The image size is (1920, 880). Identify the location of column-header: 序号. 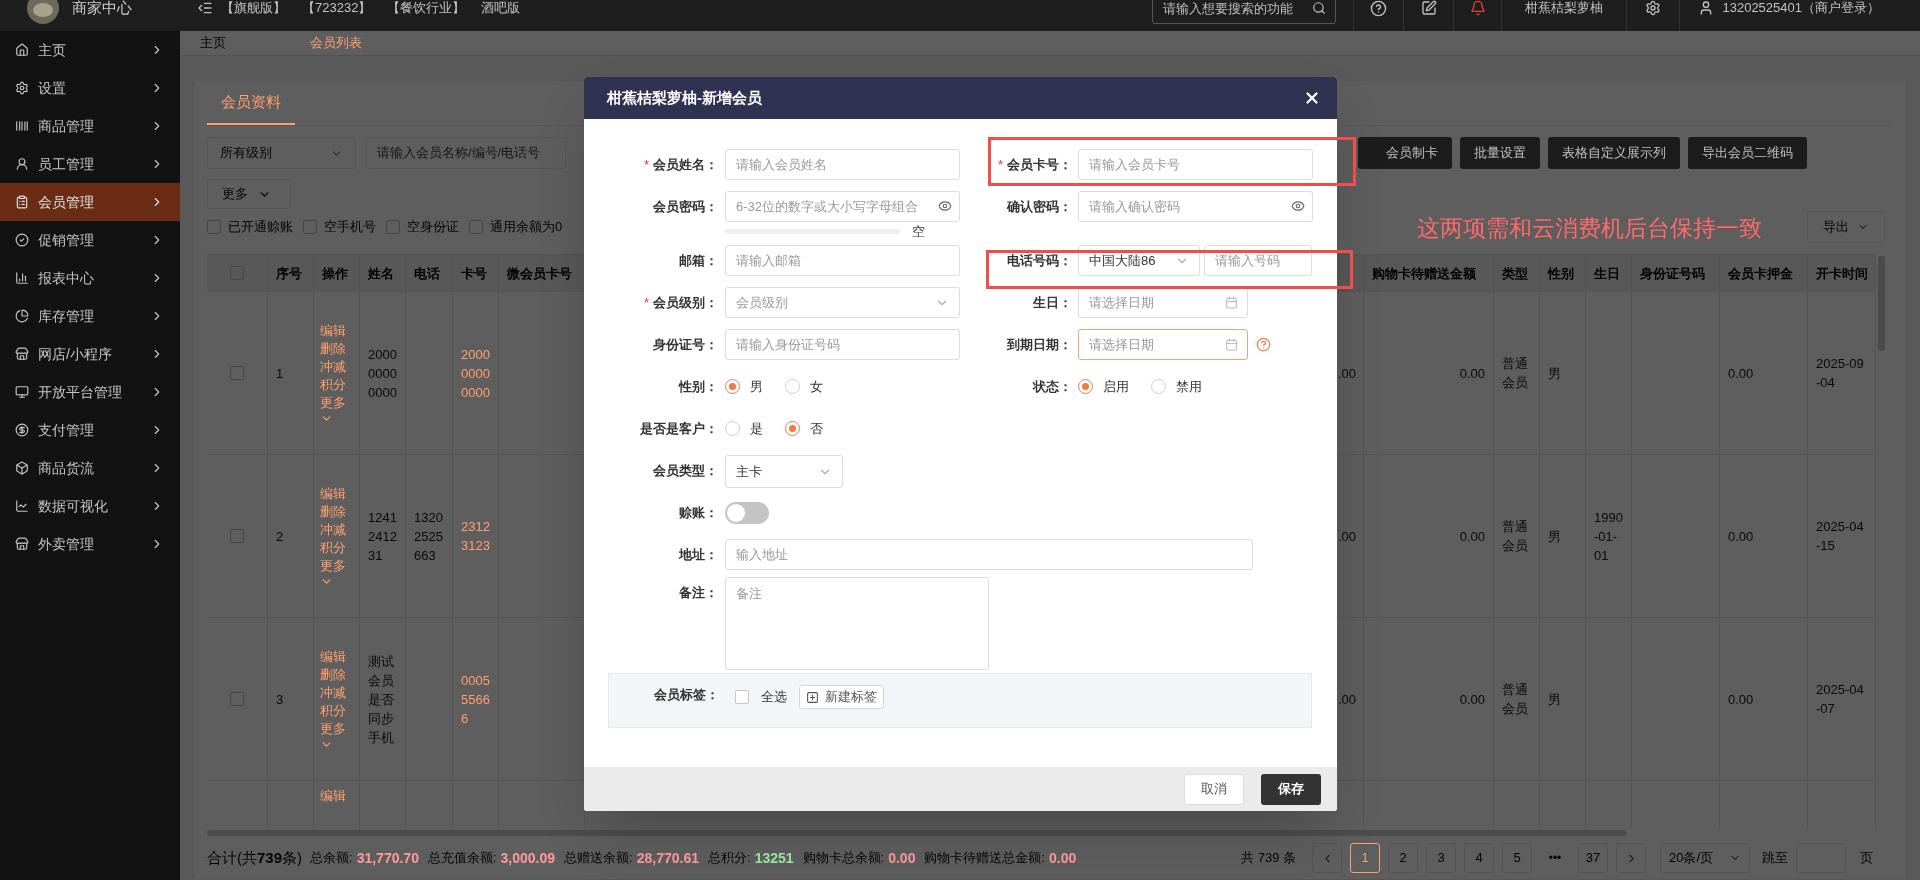
(291, 273).